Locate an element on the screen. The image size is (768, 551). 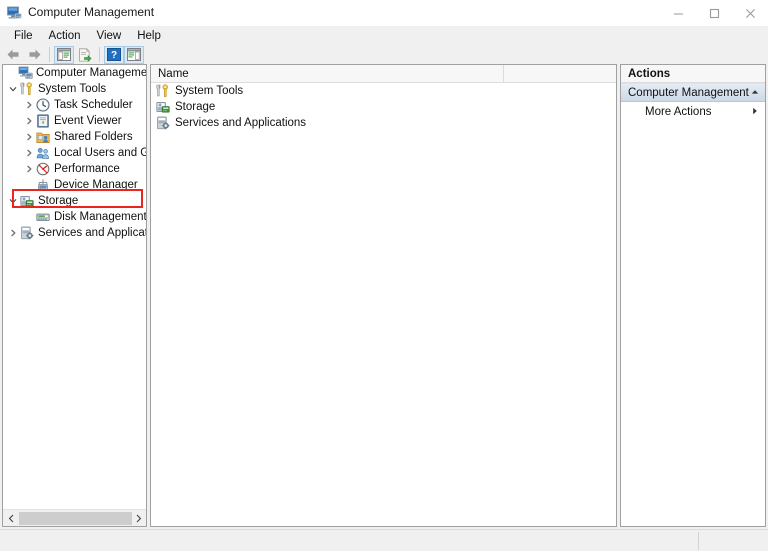
tree-item-label: Disk Management is located at coordinates (100, 217).